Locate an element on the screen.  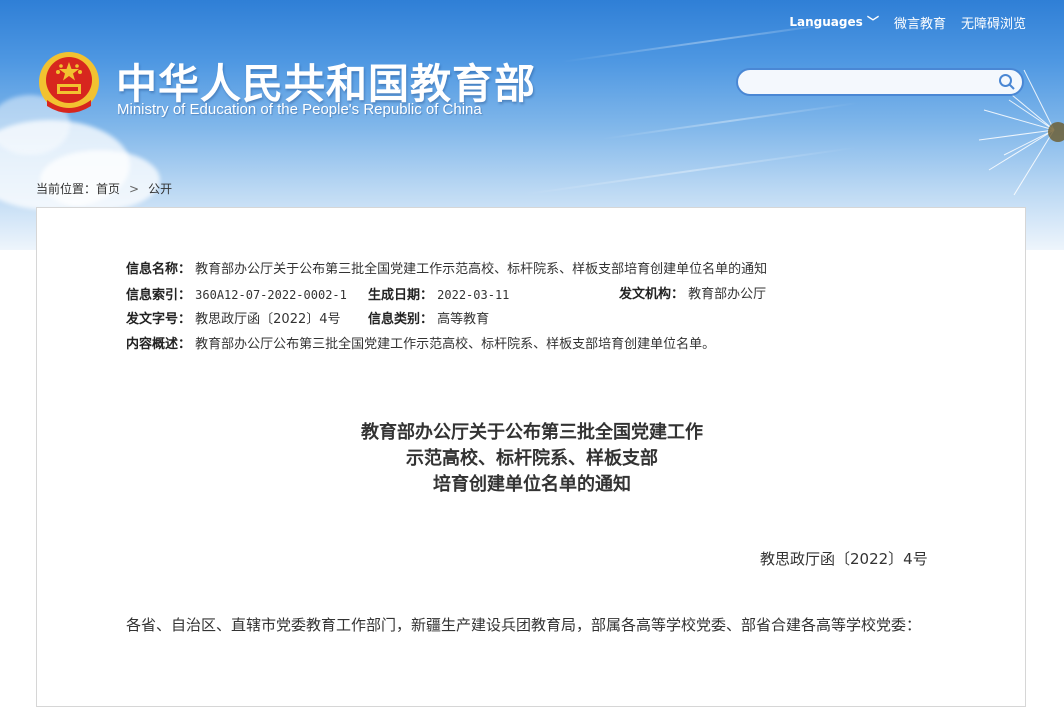
breadcrumb: 当前位置：首页 > 公开 is located at coordinates (104, 188).